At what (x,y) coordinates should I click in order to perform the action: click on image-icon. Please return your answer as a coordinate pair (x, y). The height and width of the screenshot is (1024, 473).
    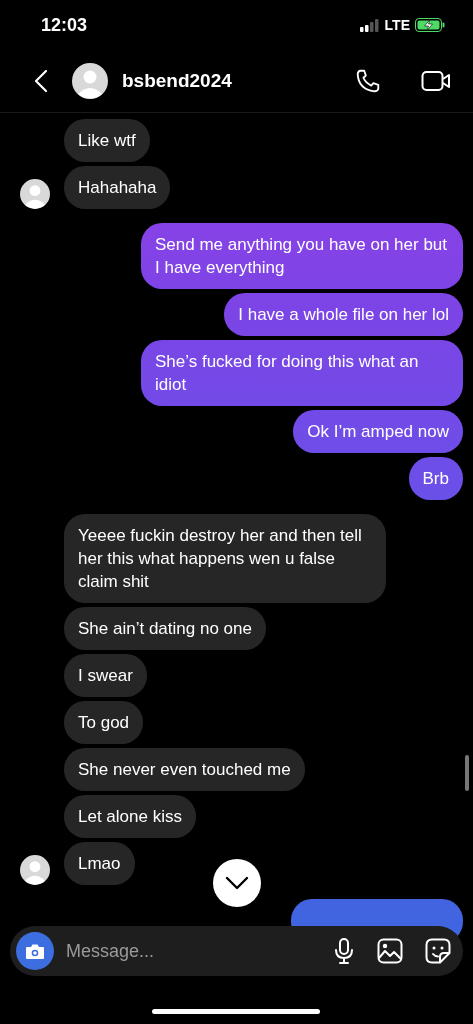
    Looking at the image, I should click on (390, 951).